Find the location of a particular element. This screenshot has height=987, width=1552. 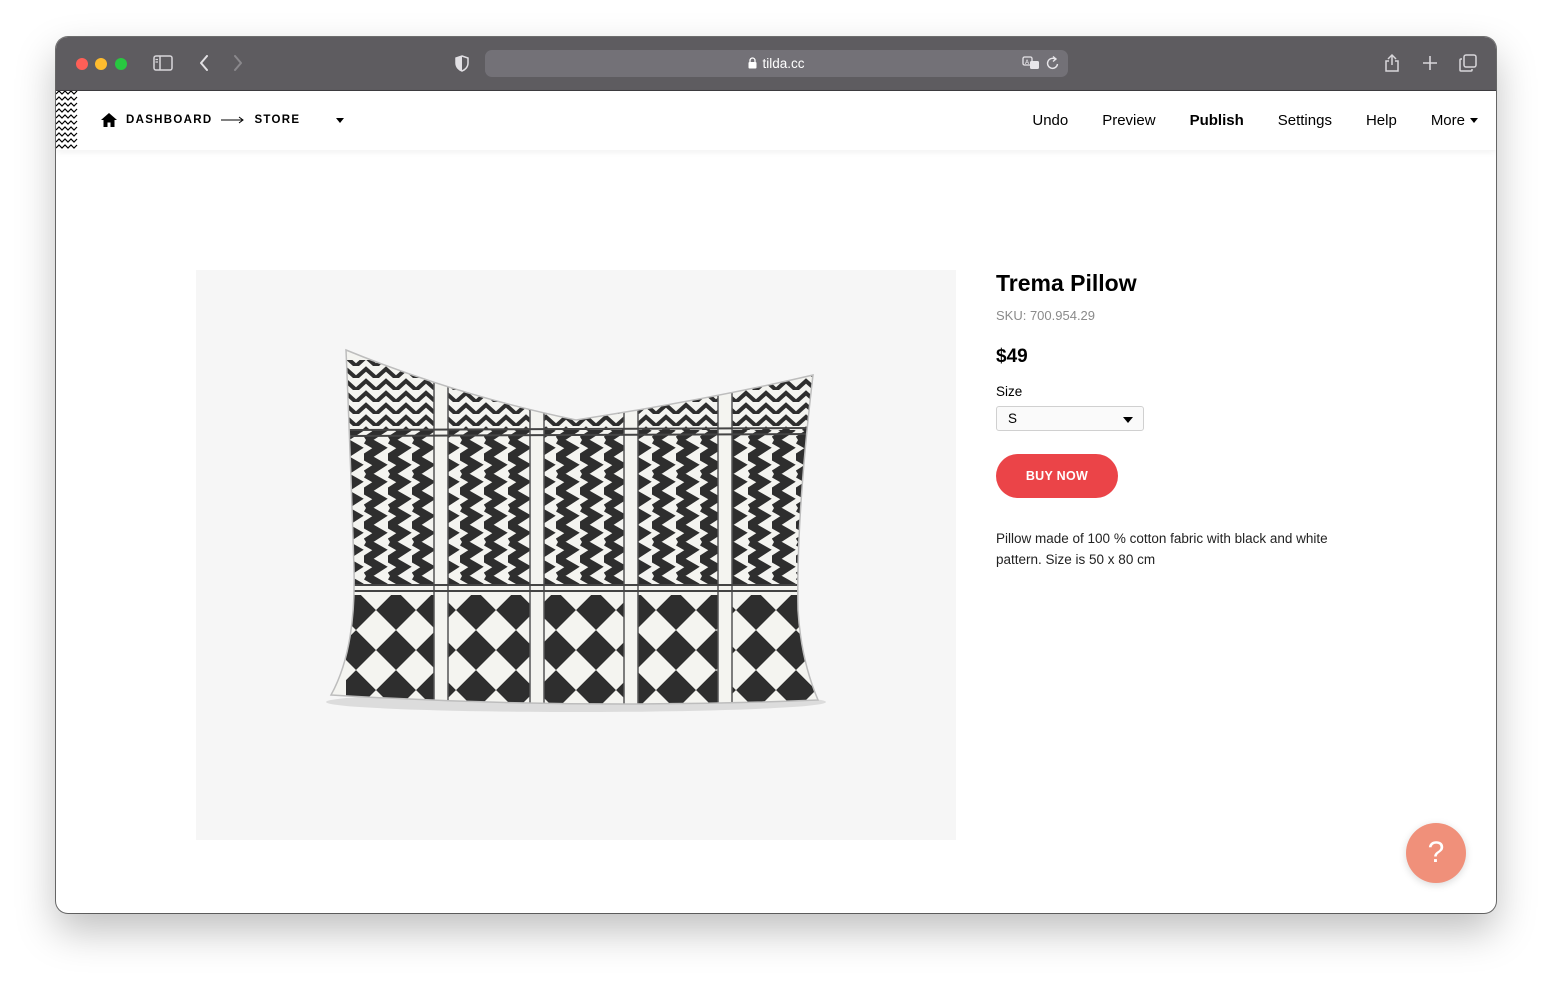

new-tab-icon is located at coordinates (1430, 63).